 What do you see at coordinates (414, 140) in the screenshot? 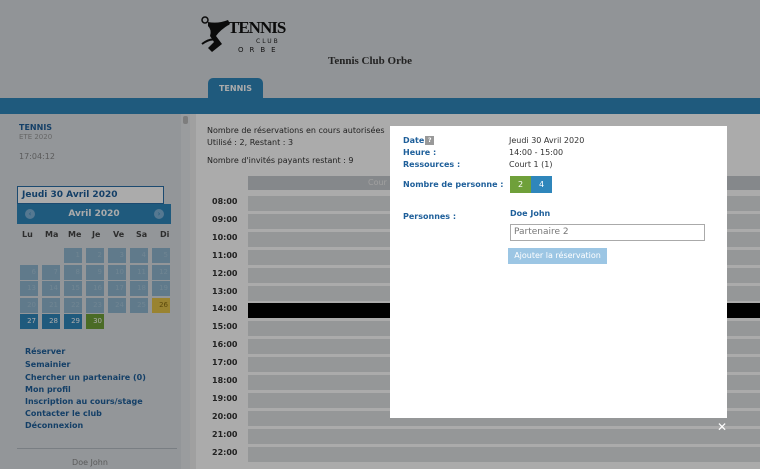
I see `date-label-text: Date` at bounding box center [414, 140].